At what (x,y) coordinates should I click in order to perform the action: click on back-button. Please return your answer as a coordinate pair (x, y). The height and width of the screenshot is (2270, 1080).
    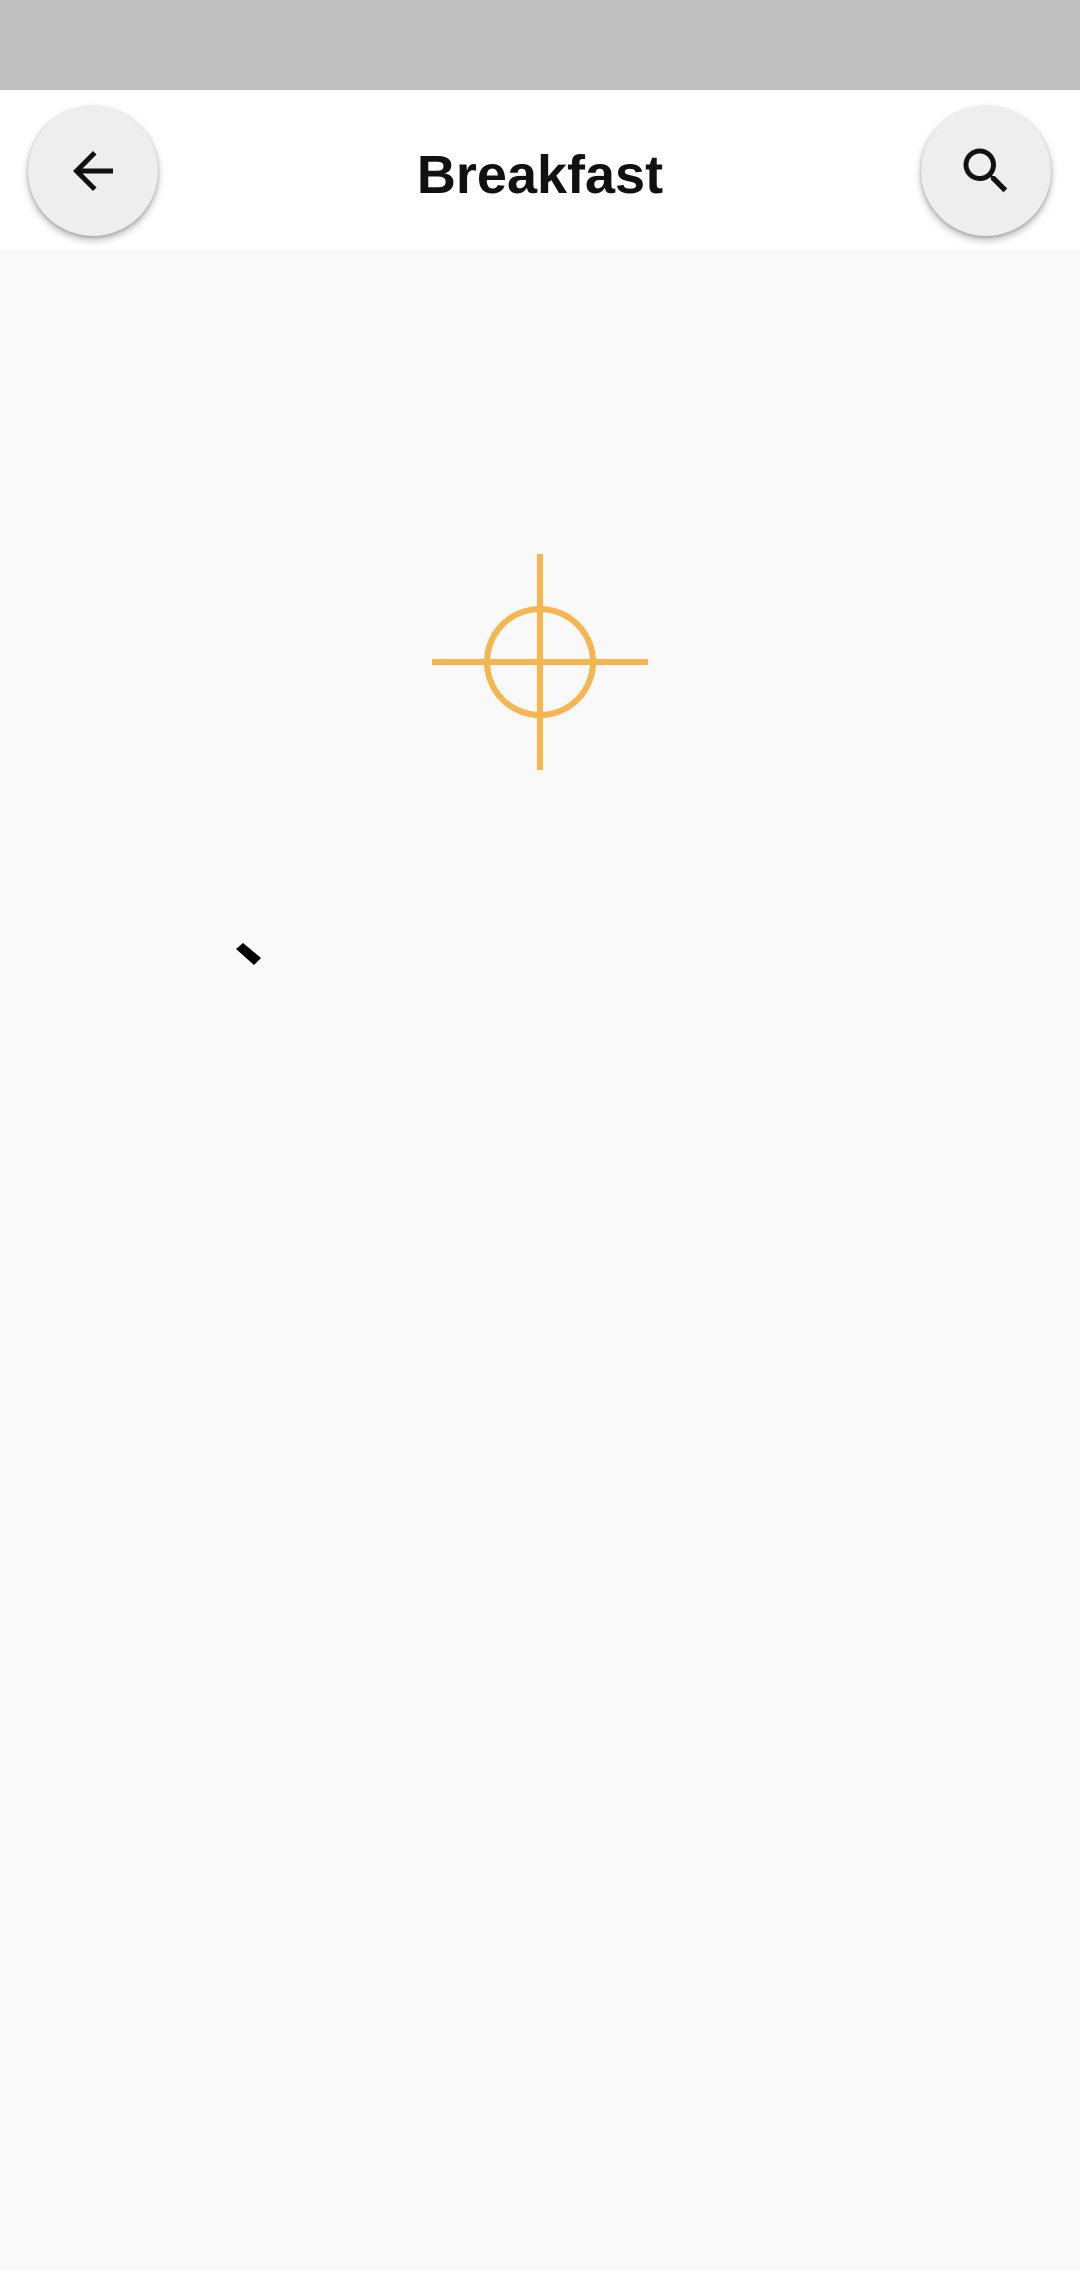
    Looking at the image, I should click on (93, 171).